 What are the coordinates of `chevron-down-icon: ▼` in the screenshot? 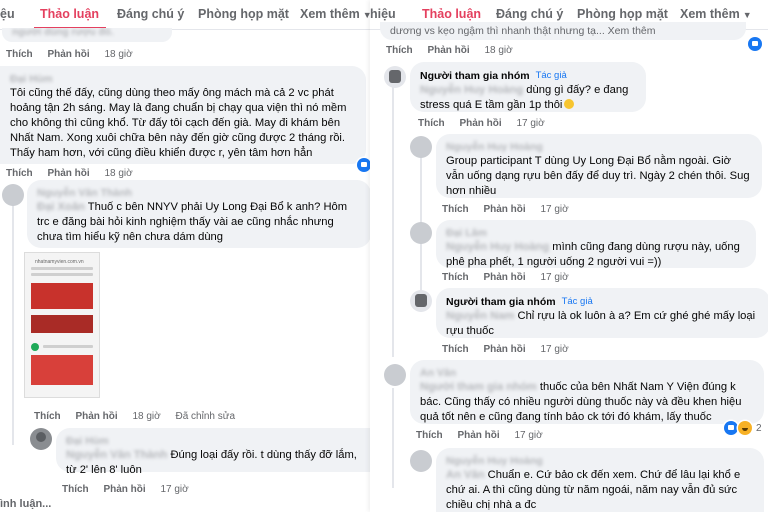 It's located at (747, 15).